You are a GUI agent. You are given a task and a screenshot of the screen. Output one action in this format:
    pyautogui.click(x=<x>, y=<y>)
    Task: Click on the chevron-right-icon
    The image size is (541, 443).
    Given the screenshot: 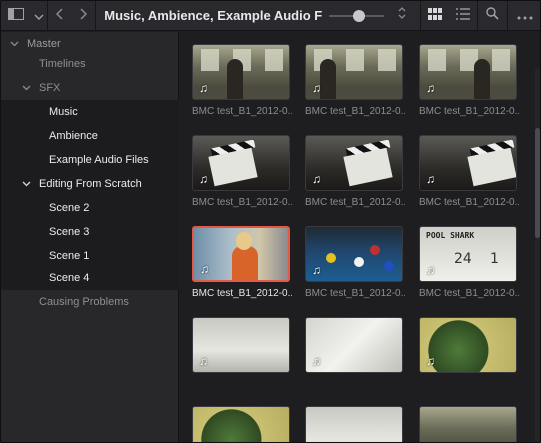 What is the action you would take?
    pyautogui.click(x=83, y=16)
    